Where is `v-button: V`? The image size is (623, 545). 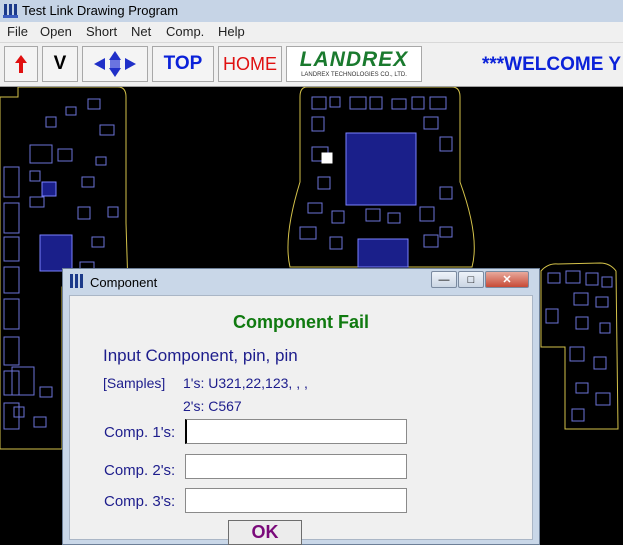
v-button: V is located at coordinates (60, 64).